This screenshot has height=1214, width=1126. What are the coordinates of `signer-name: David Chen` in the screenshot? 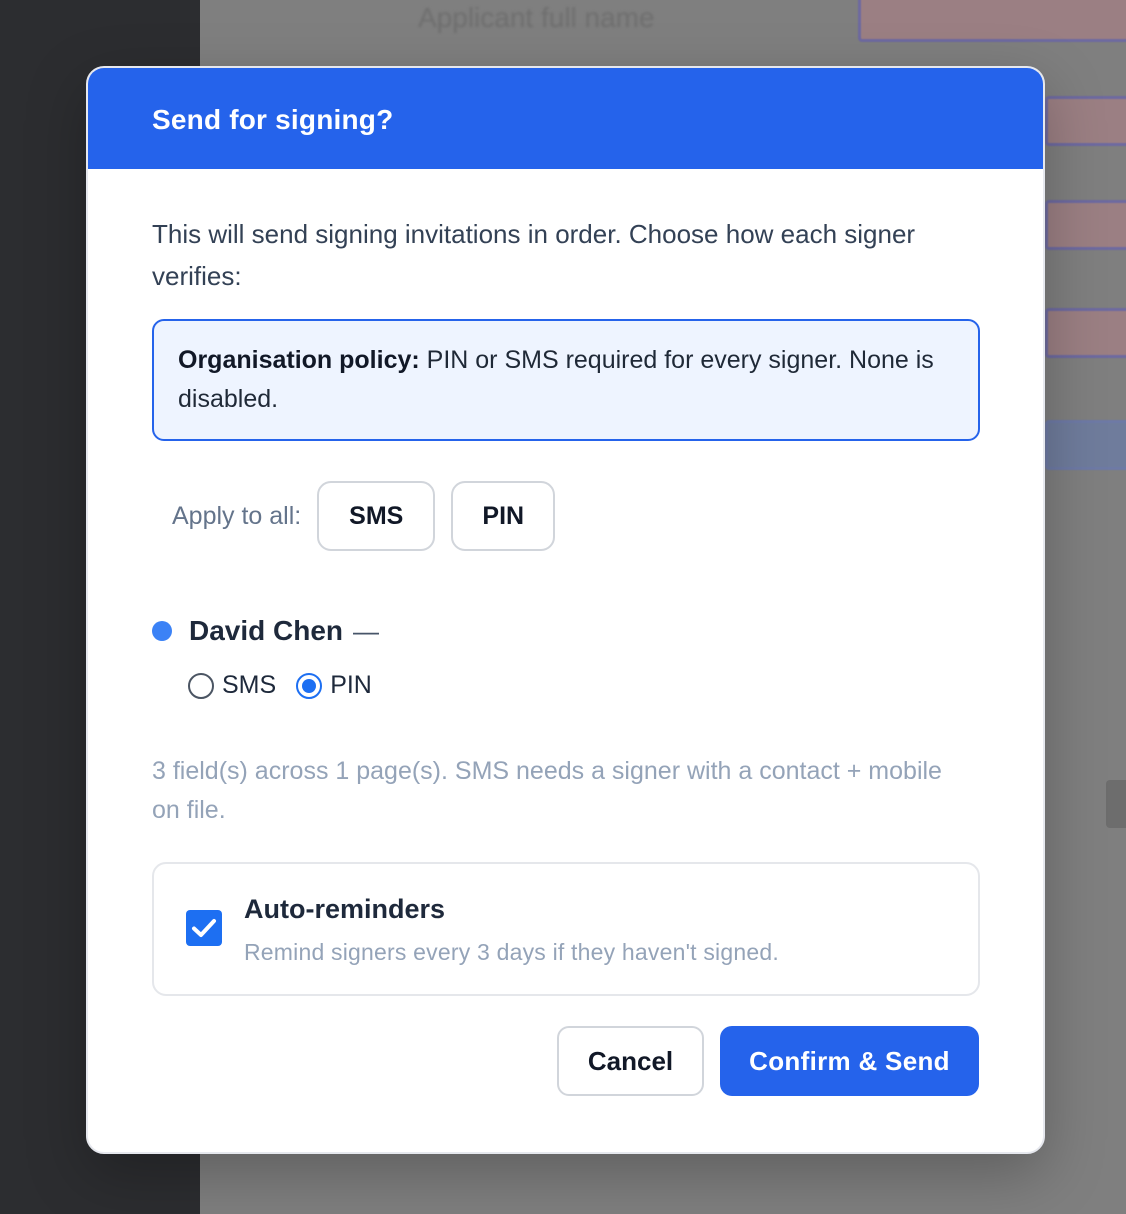 It's located at (266, 630).